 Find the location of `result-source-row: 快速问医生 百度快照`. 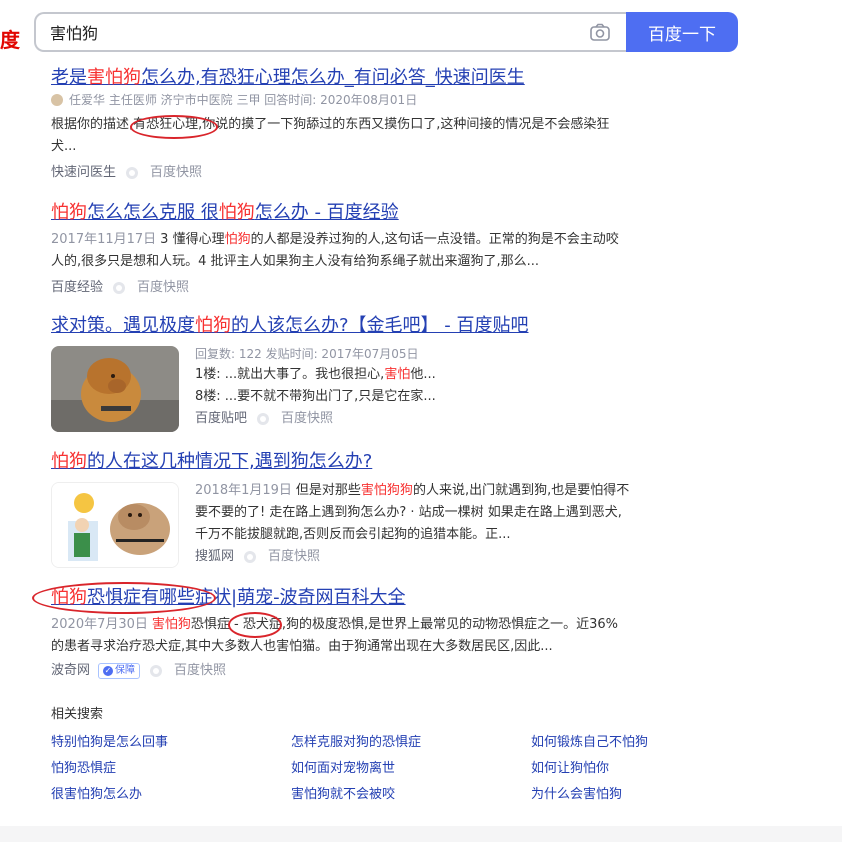

result-source-row: 快速问医生 百度快照 is located at coordinates (341, 173).